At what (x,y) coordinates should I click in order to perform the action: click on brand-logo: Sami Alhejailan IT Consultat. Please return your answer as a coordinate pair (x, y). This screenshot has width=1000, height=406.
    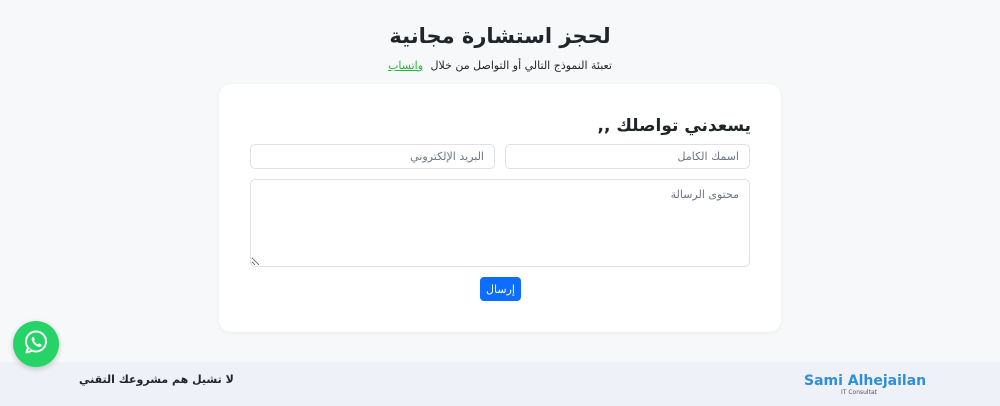
    Looking at the image, I should click on (865, 385).